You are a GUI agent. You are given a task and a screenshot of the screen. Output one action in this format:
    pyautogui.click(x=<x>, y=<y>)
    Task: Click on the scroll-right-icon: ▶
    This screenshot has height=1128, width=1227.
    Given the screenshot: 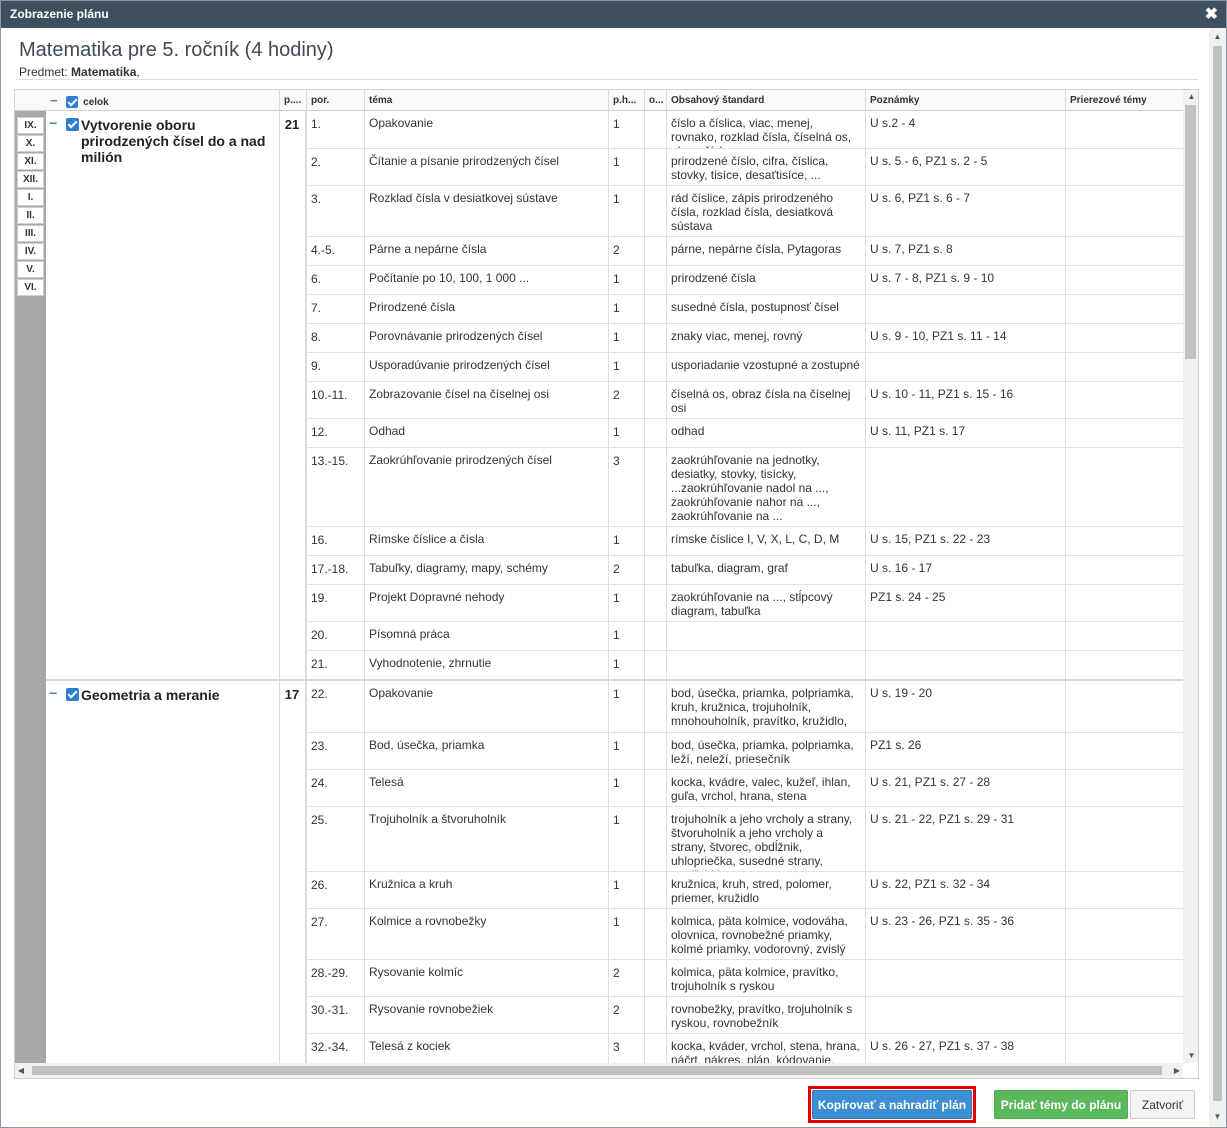 What is the action you would take?
    pyautogui.click(x=1177, y=1070)
    